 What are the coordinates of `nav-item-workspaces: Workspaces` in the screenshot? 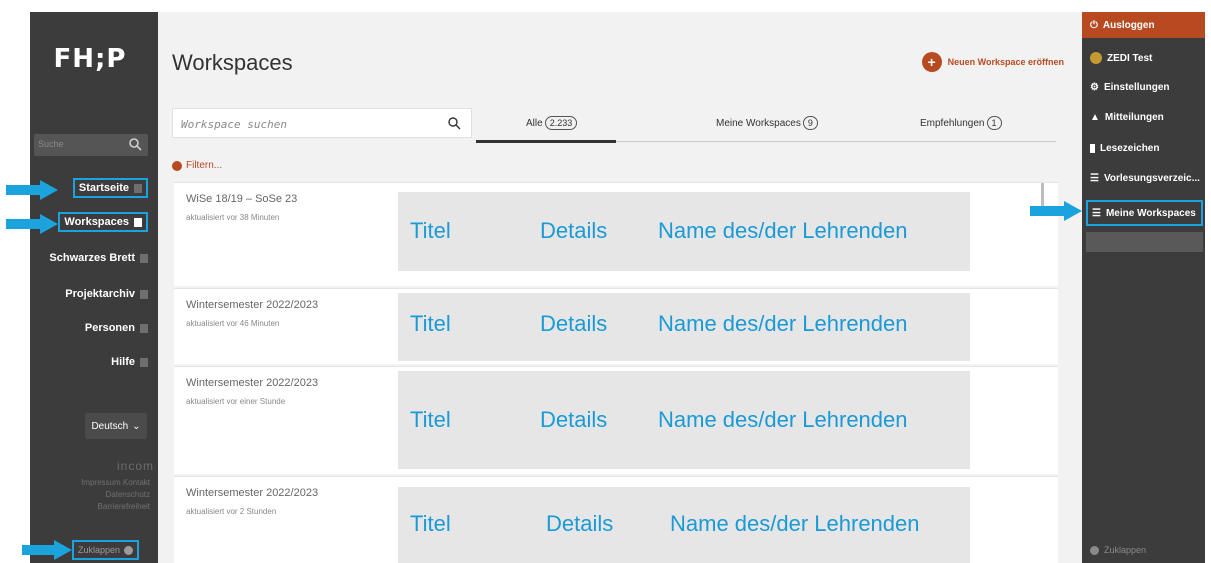 It's located at (103, 222).